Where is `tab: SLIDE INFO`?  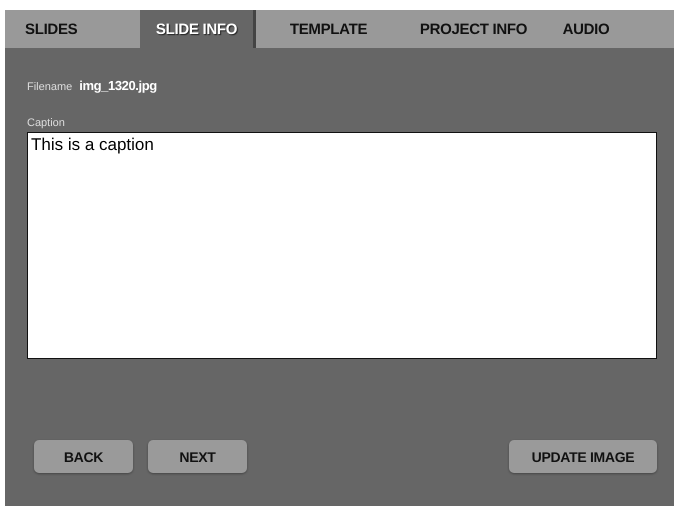
tab: SLIDE INFO is located at coordinates (198, 29).